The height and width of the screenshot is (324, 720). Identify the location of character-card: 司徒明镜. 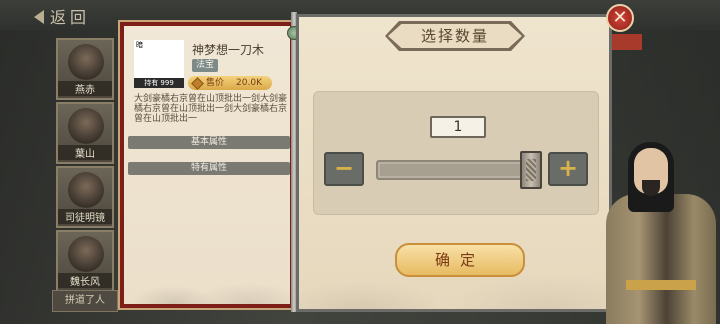
(85, 197).